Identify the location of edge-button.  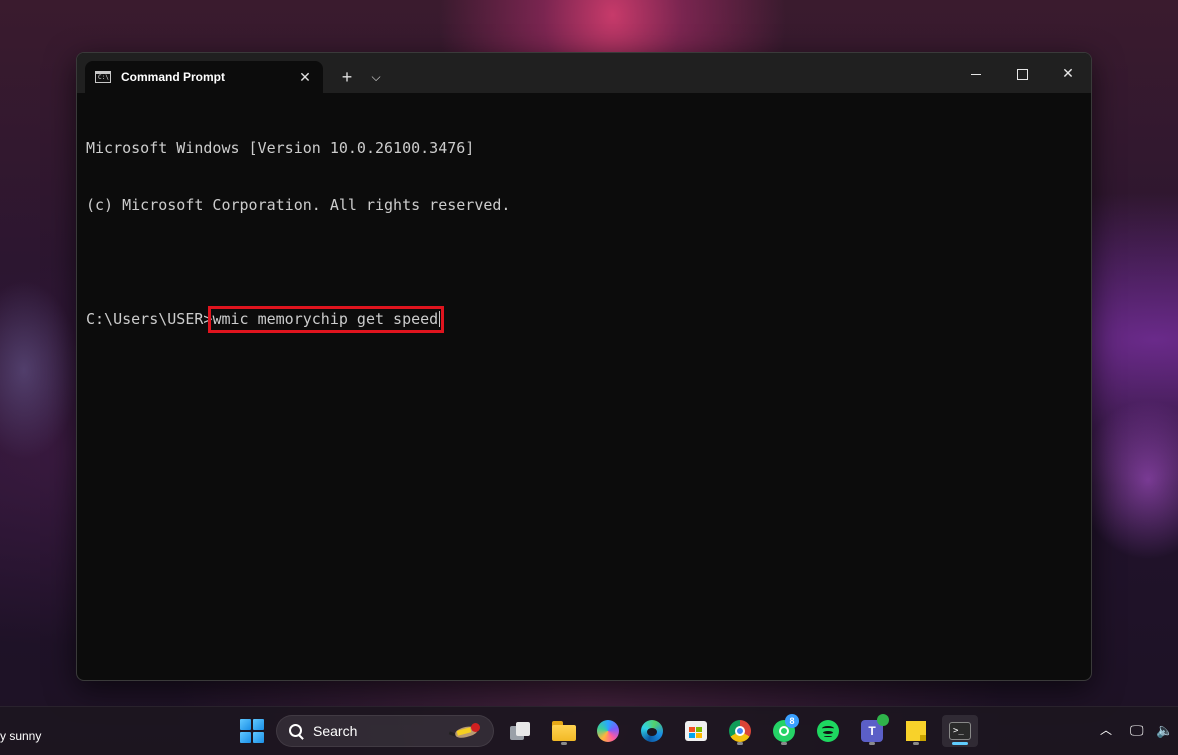
(652, 731).